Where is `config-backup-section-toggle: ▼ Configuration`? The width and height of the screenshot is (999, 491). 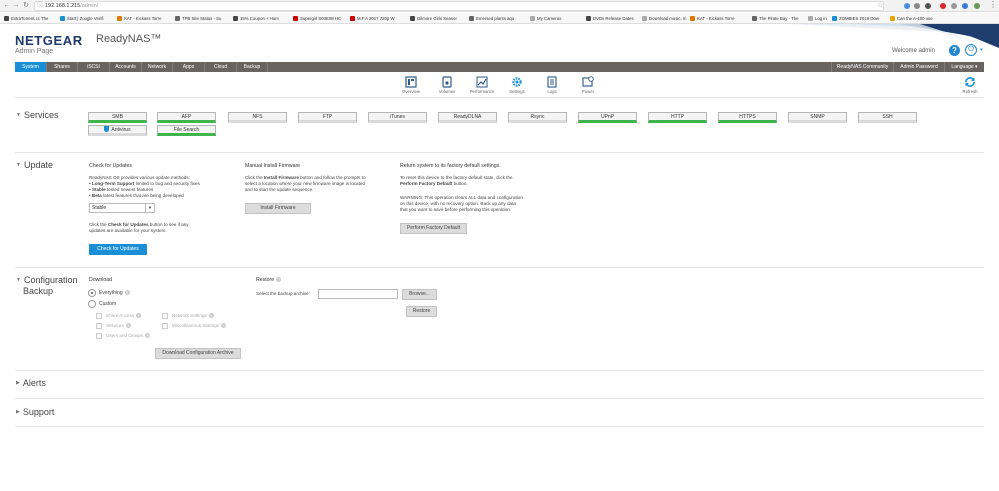 config-backup-section-toggle: ▼ Configuration is located at coordinates (47, 280).